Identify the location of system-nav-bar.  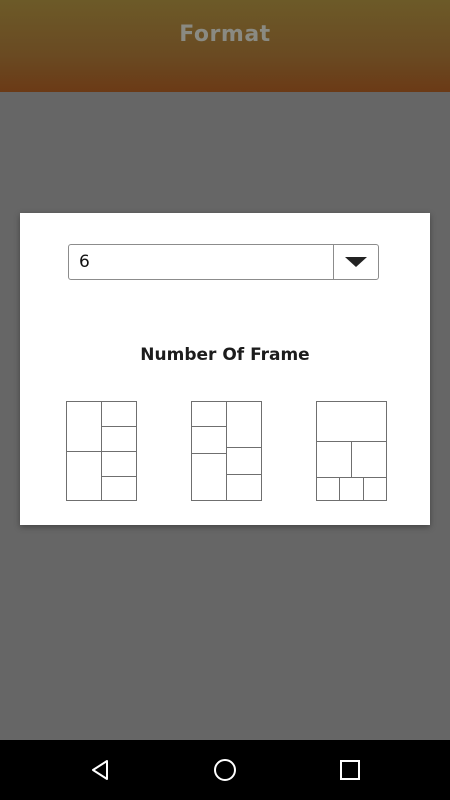
(225, 770).